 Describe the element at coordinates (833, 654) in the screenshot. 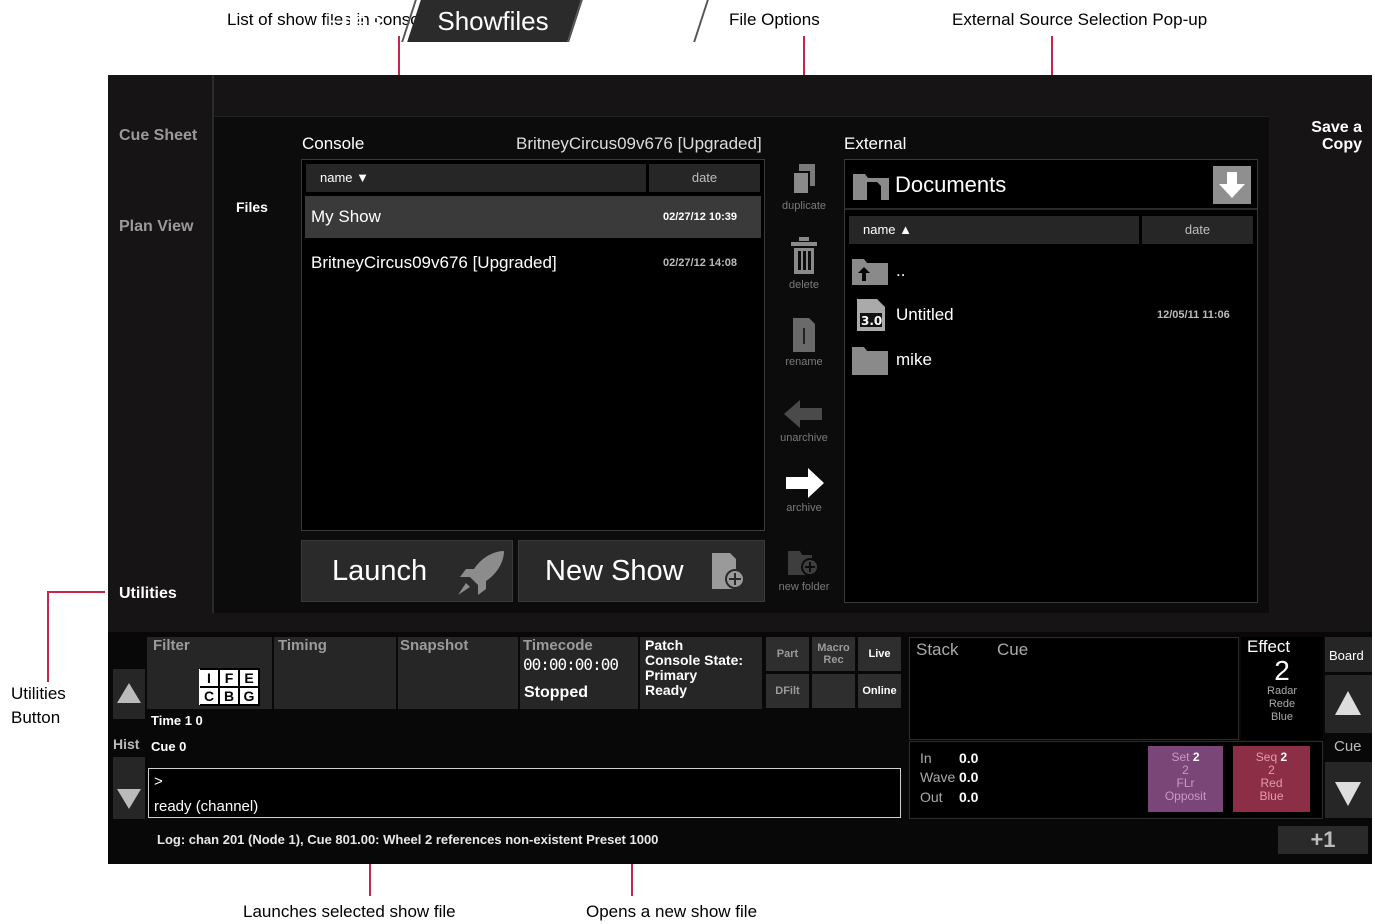

I see `macro-rec-button: Macro Rec` at that location.